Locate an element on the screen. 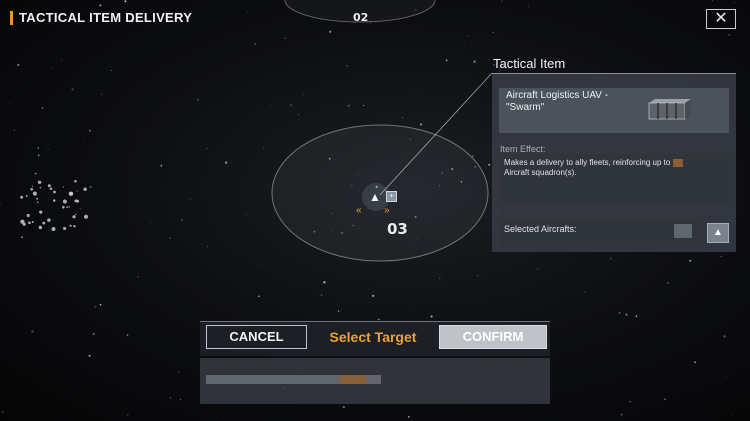 This screenshot has width=750, height=421. cancel-button: CANCEL is located at coordinates (256, 337).